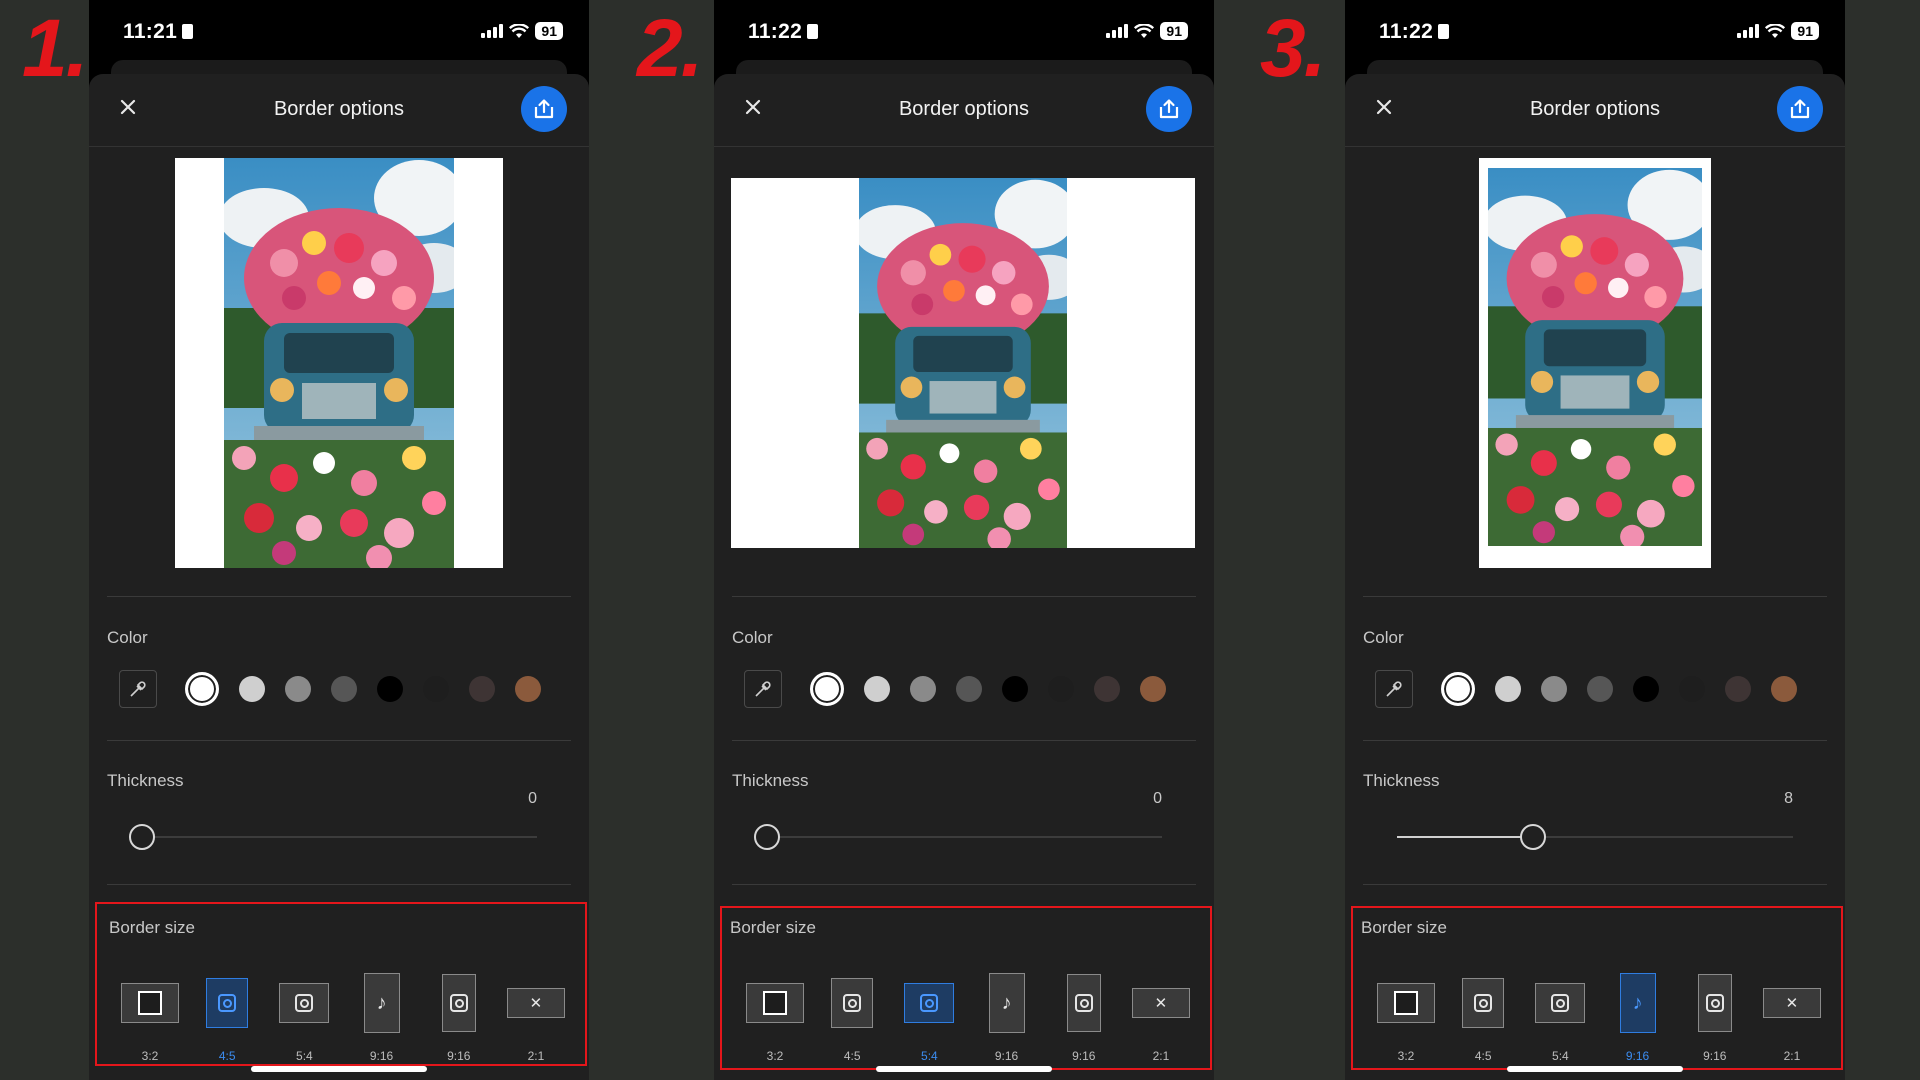  Describe the element at coordinates (963, 363) in the screenshot. I see `photo-preview` at that location.